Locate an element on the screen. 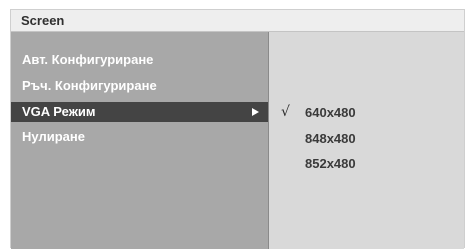  title-bar: Screen is located at coordinates (237, 21).